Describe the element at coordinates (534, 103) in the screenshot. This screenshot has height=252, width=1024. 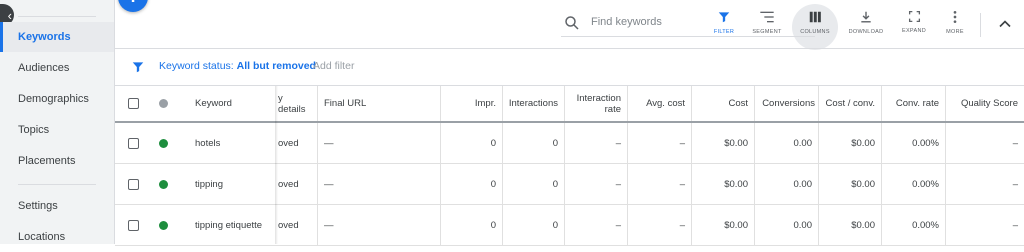
I see `header-interactions: Interactions` at that location.